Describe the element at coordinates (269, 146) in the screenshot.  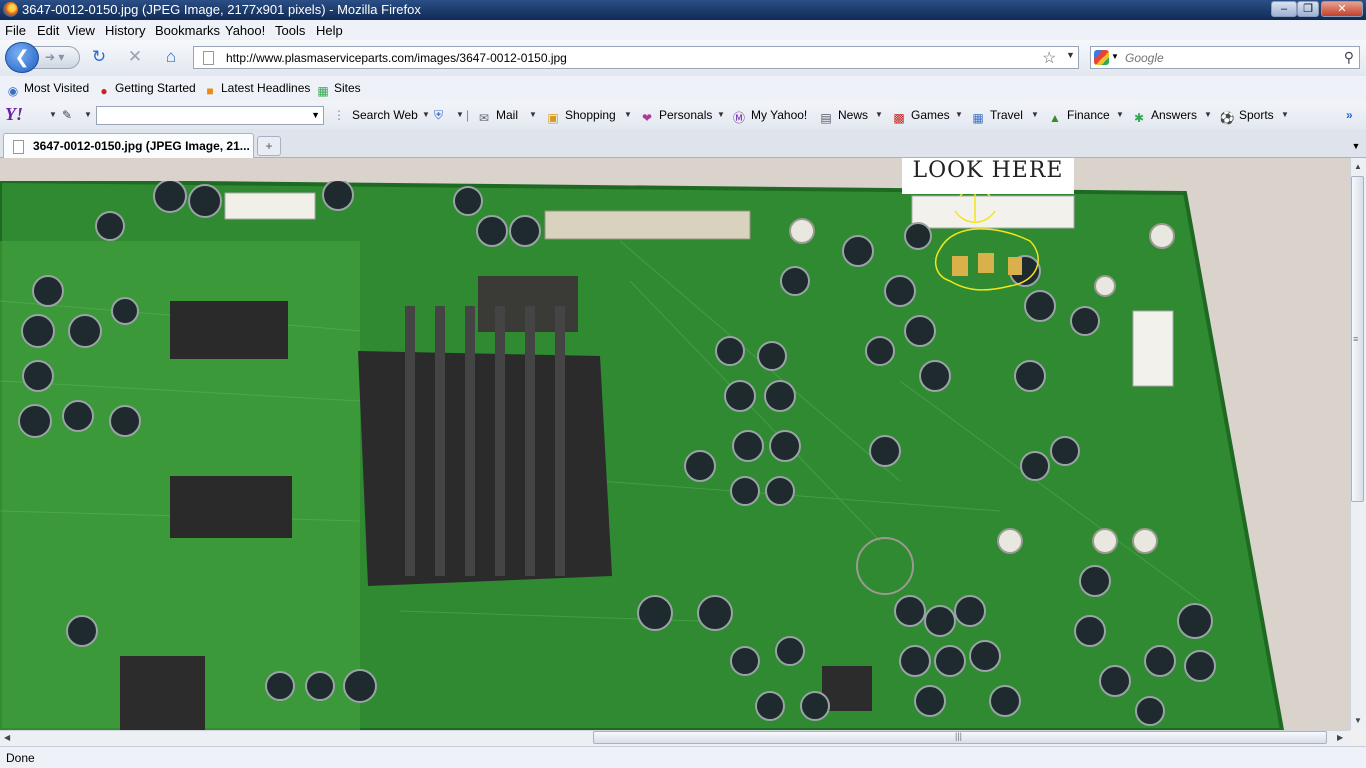
I see `new-tab-button: +` at that location.